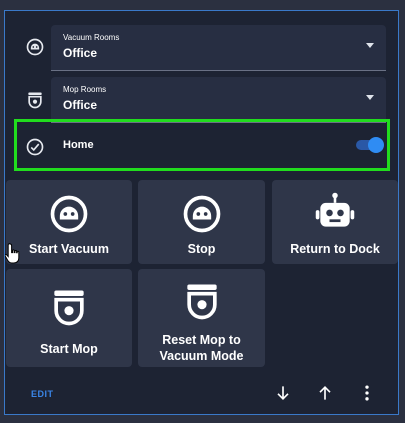 The image size is (405, 423). What do you see at coordinates (42, 394) in the screenshot?
I see `edit-button: EDIT` at bounding box center [42, 394].